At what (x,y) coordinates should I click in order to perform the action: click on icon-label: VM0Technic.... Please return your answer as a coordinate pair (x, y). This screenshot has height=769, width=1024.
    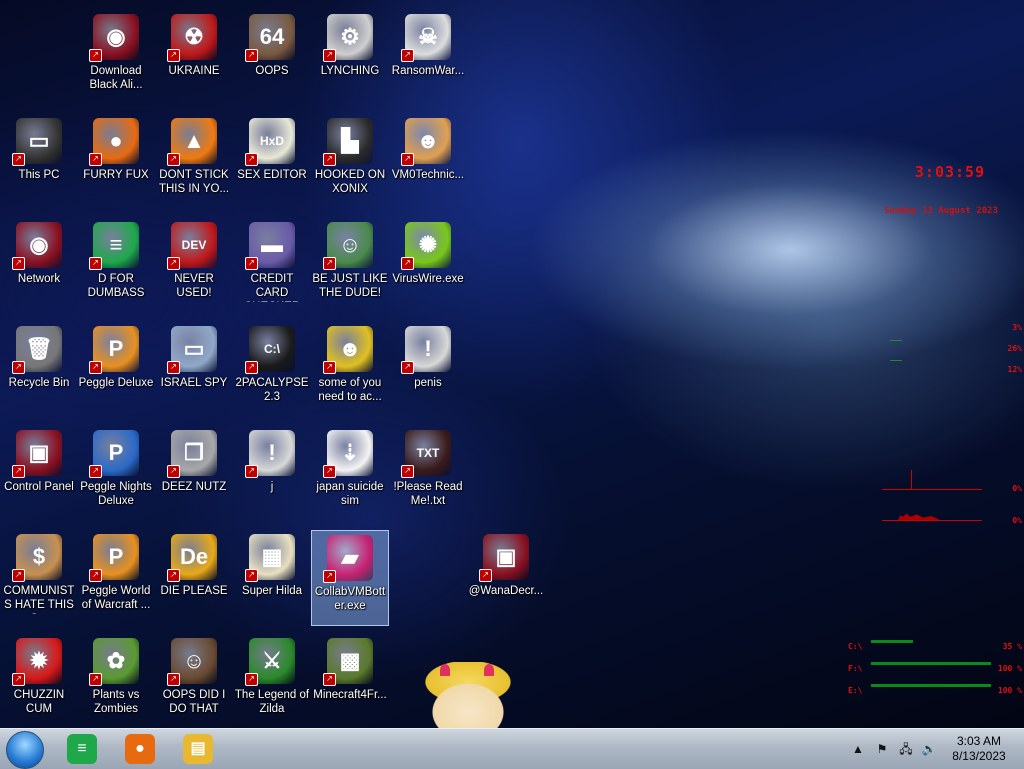
    Looking at the image, I should click on (428, 175).